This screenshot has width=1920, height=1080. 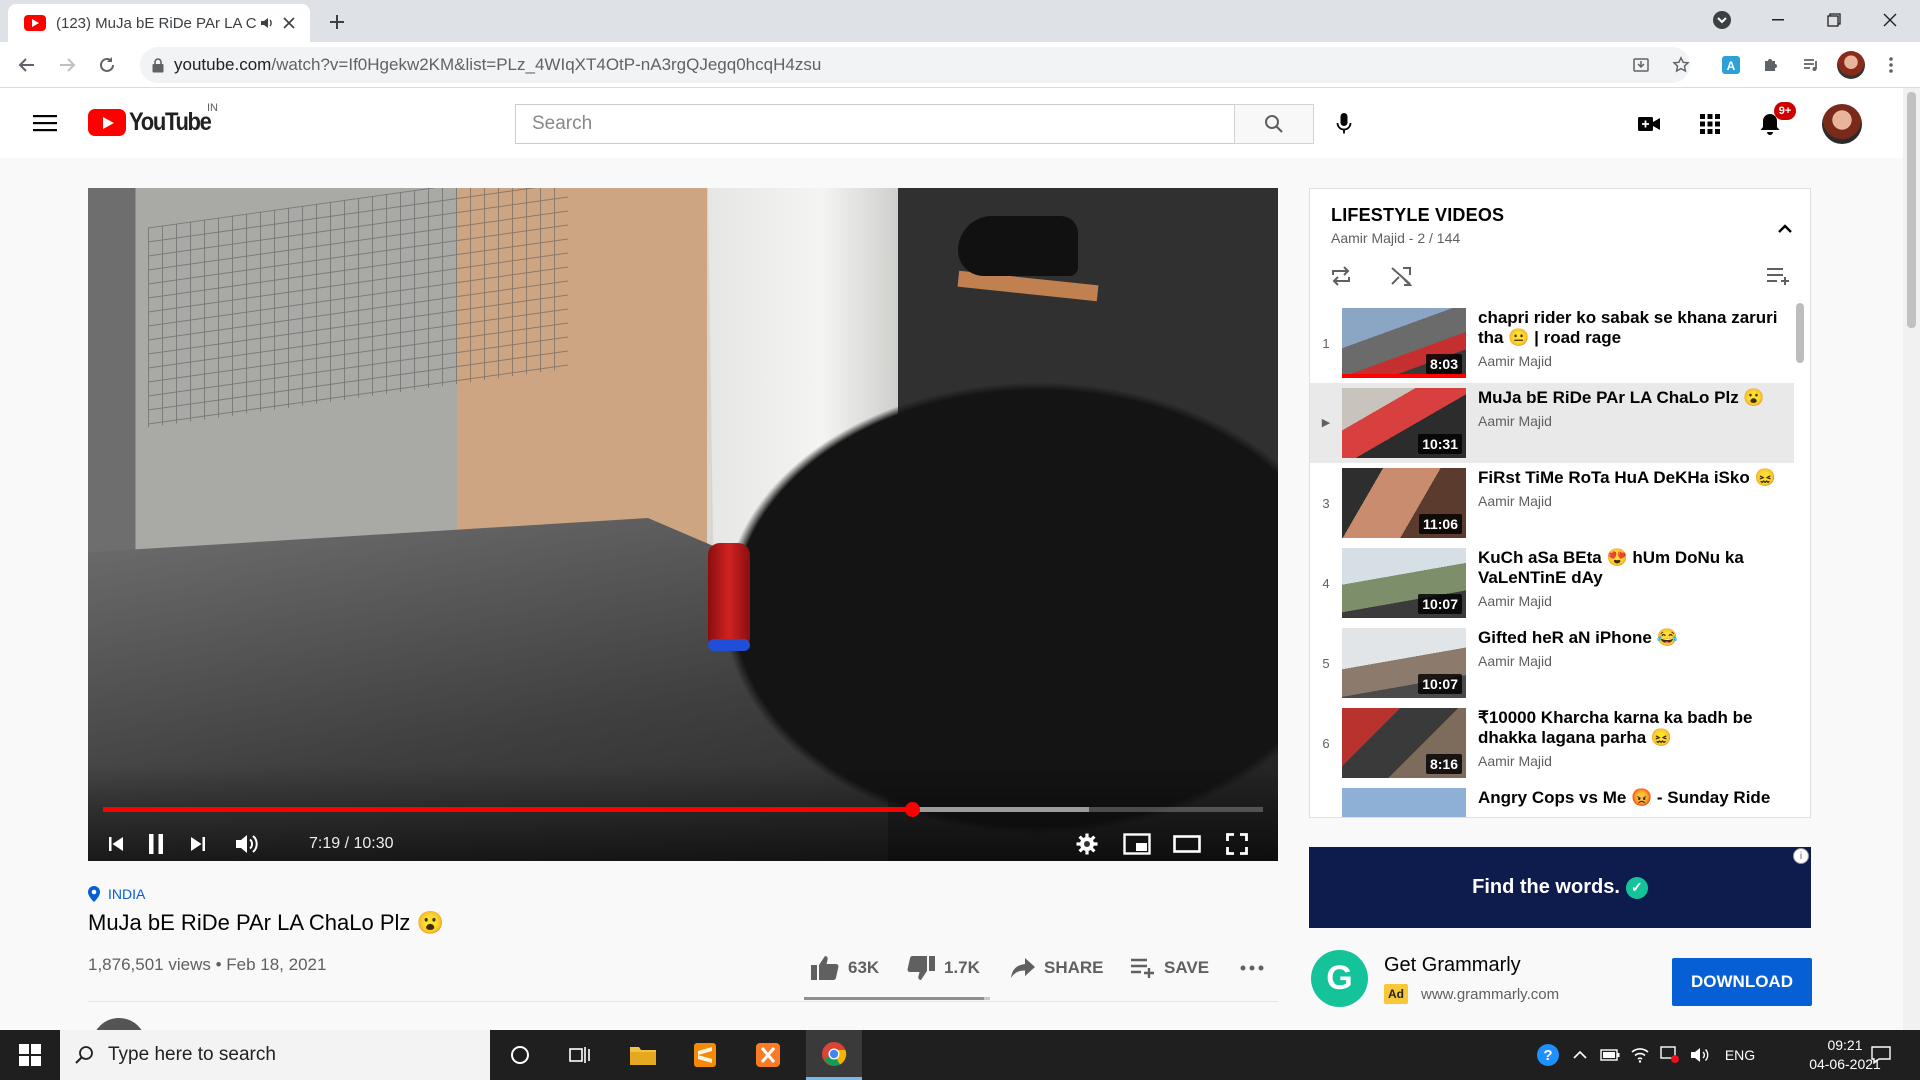 What do you see at coordinates (1137, 843) in the screenshot?
I see `miniplayer-button` at bounding box center [1137, 843].